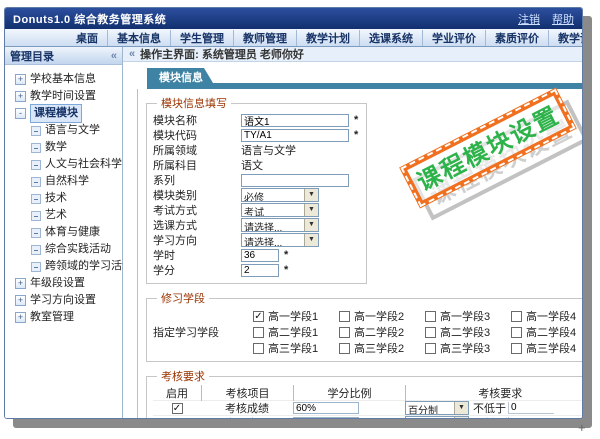 The image size is (600, 439). I want to click on sidebar-item-teaching-time: + 教学时间设置, so click(63, 96).